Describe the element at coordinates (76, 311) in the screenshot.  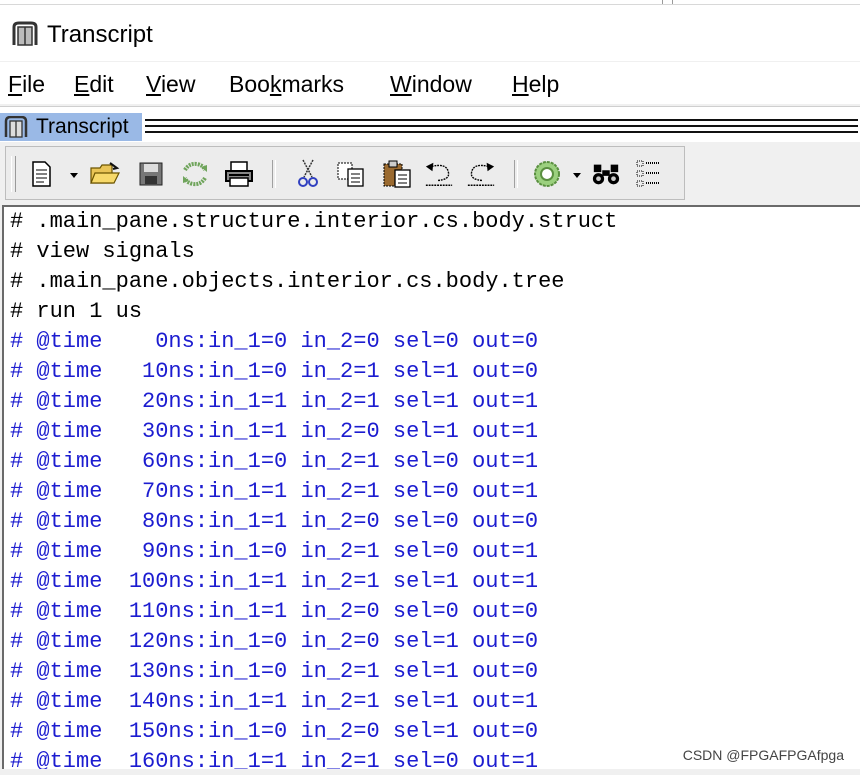
I see `transcript-line: # run 1 us` at that location.